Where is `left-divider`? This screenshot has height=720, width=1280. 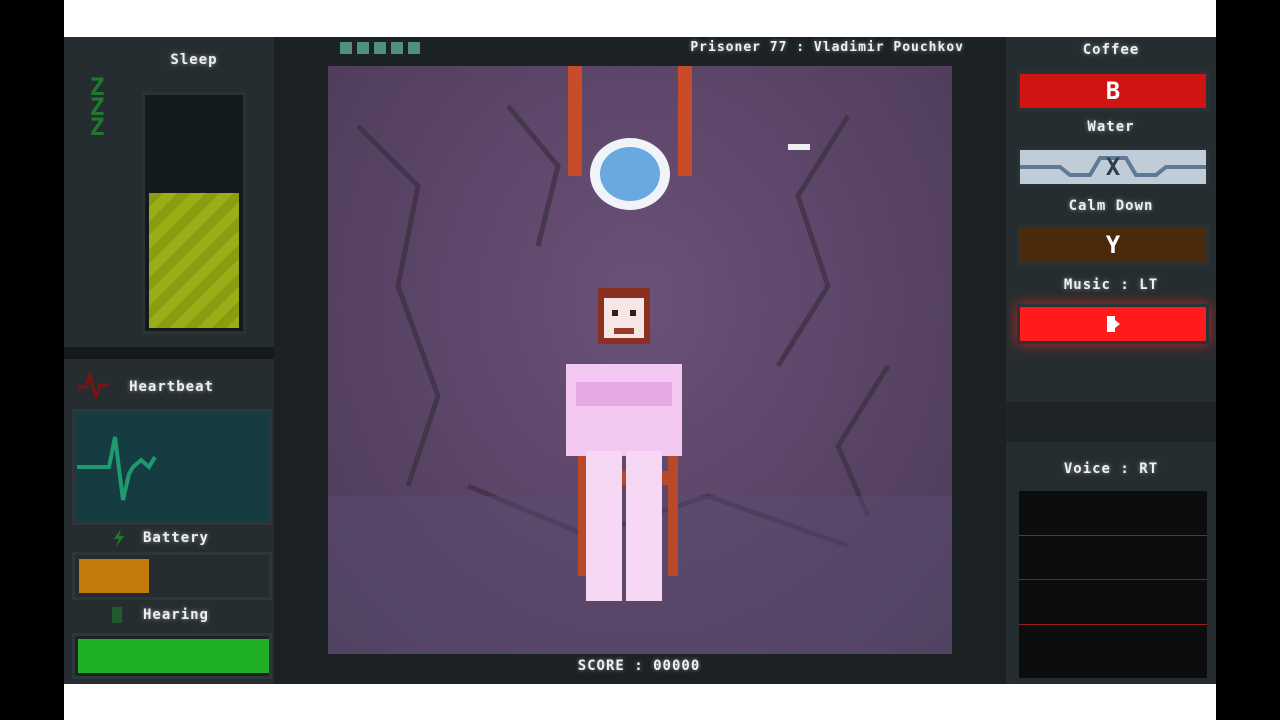
left-divider is located at coordinates (169, 353).